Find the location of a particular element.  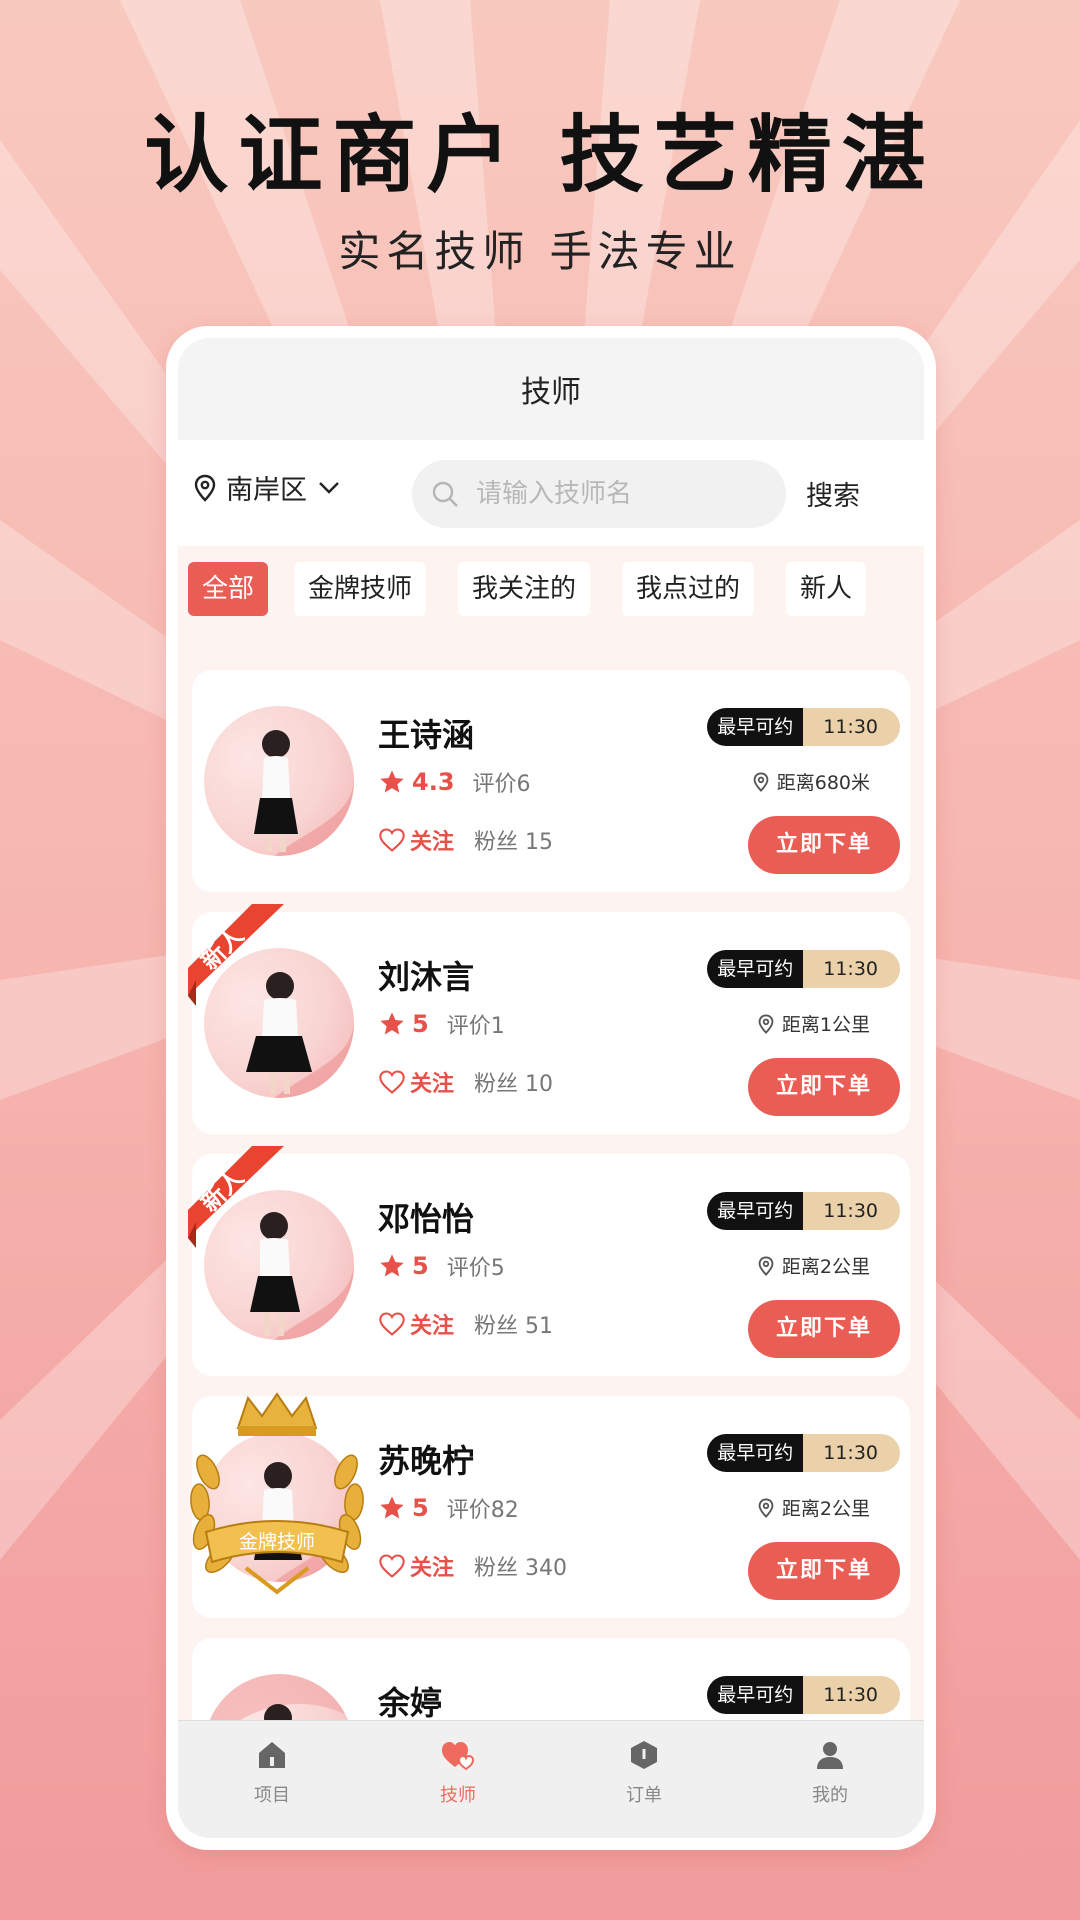

hero-subline: 实名技师 手法专业 is located at coordinates (540, 251).